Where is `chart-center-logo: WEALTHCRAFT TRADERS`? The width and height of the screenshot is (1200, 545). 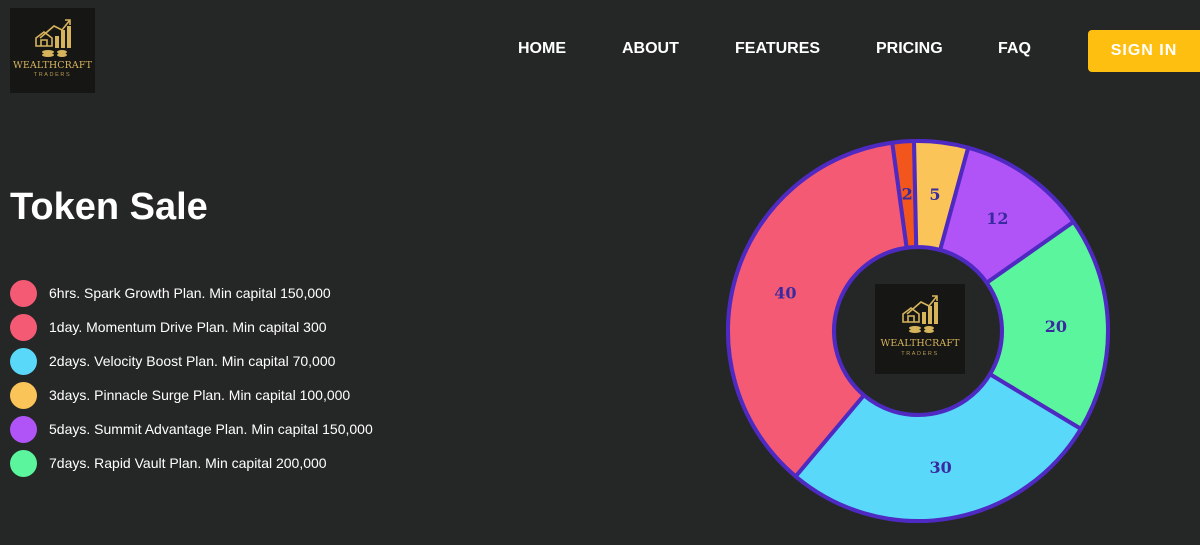 chart-center-logo: WEALTHCRAFT TRADERS is located at coordinates (920, 329).